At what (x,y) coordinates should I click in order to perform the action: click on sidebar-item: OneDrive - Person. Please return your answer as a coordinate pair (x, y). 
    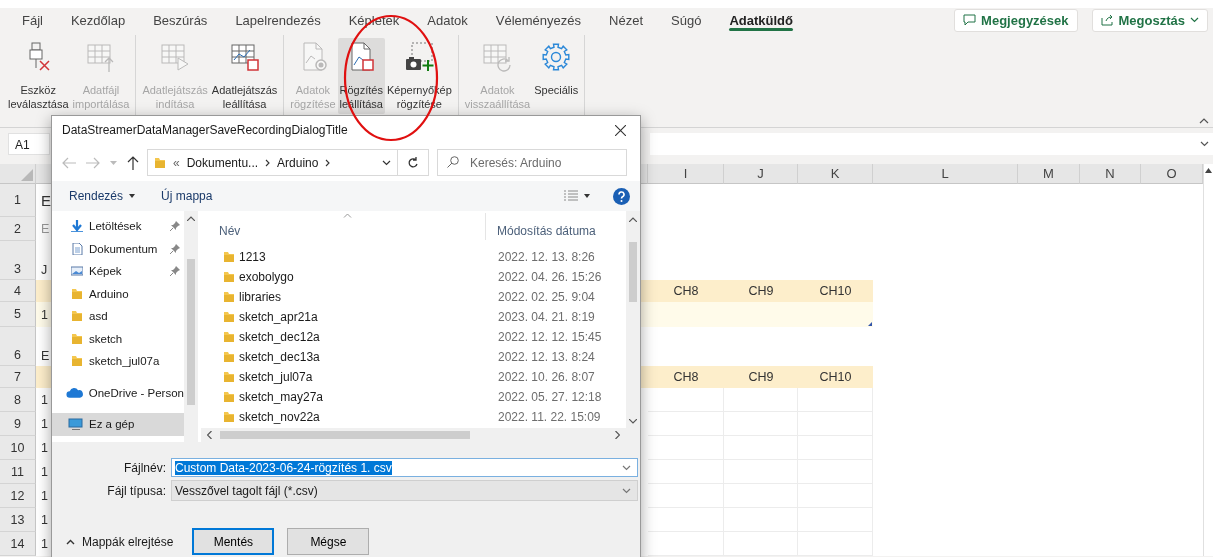
    Looking at the image, I should click on (136, 392).